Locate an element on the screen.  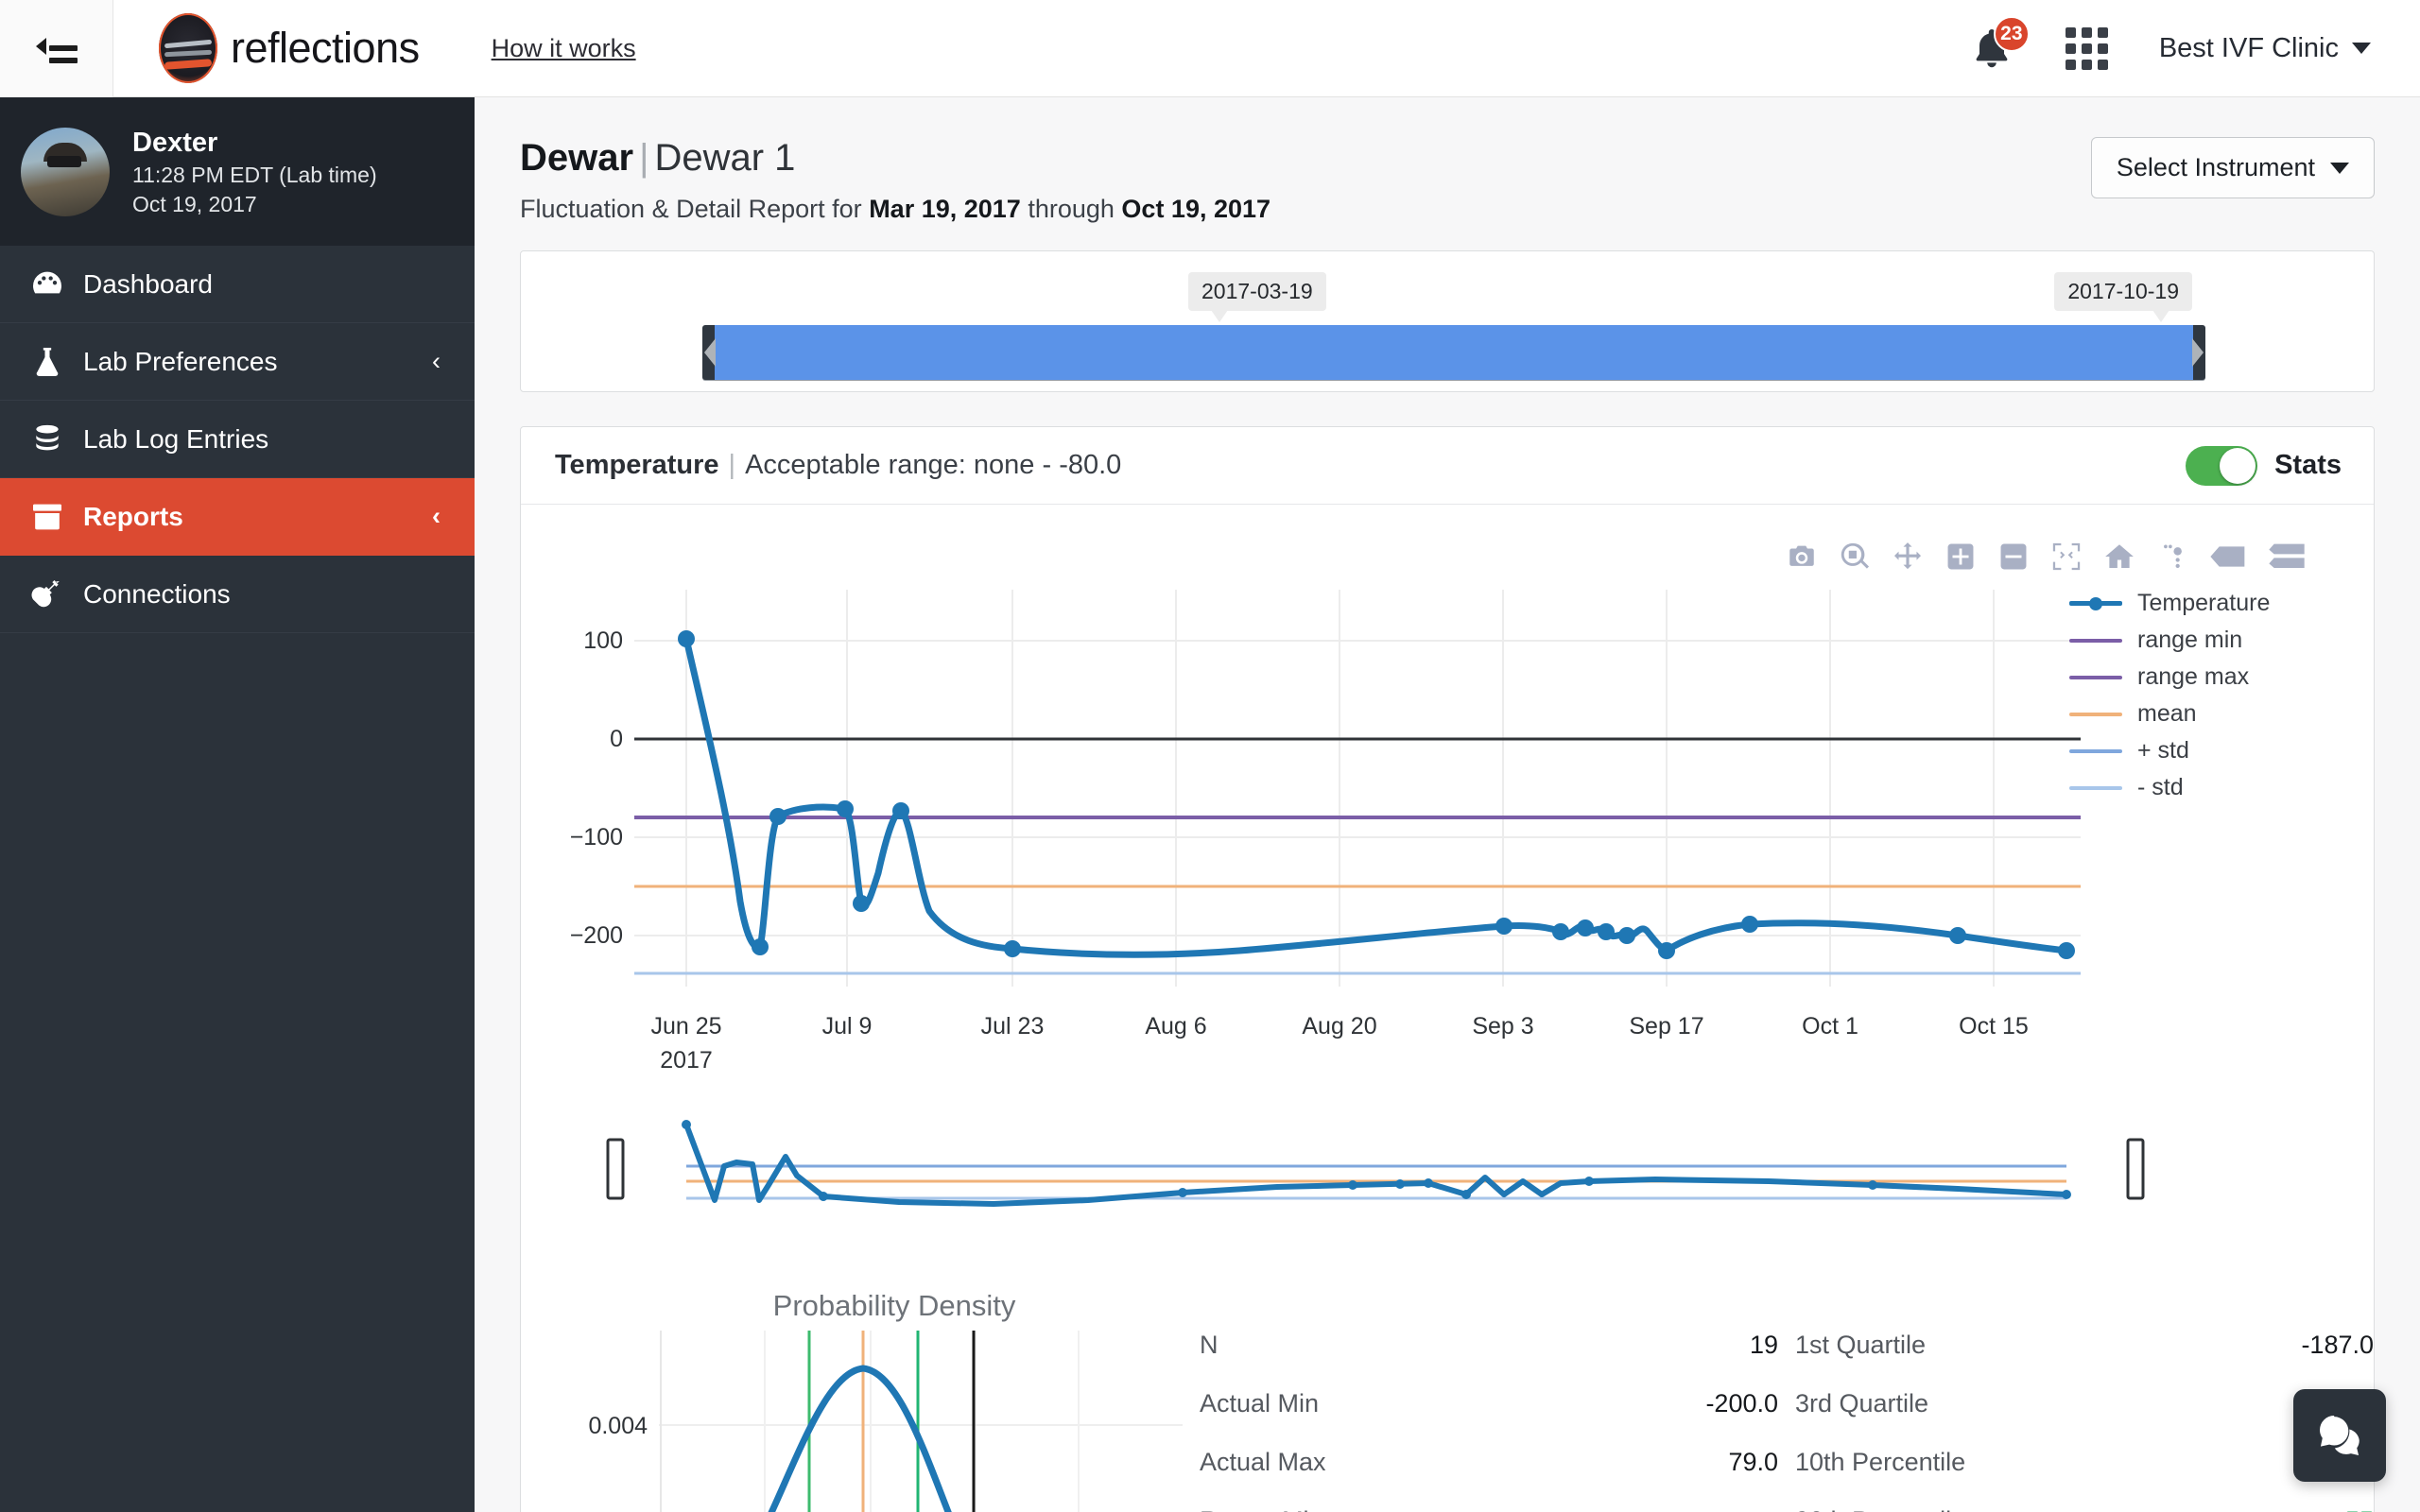
sidebar-item-dashboard: Dashboard is located at coordinates (237, 284).